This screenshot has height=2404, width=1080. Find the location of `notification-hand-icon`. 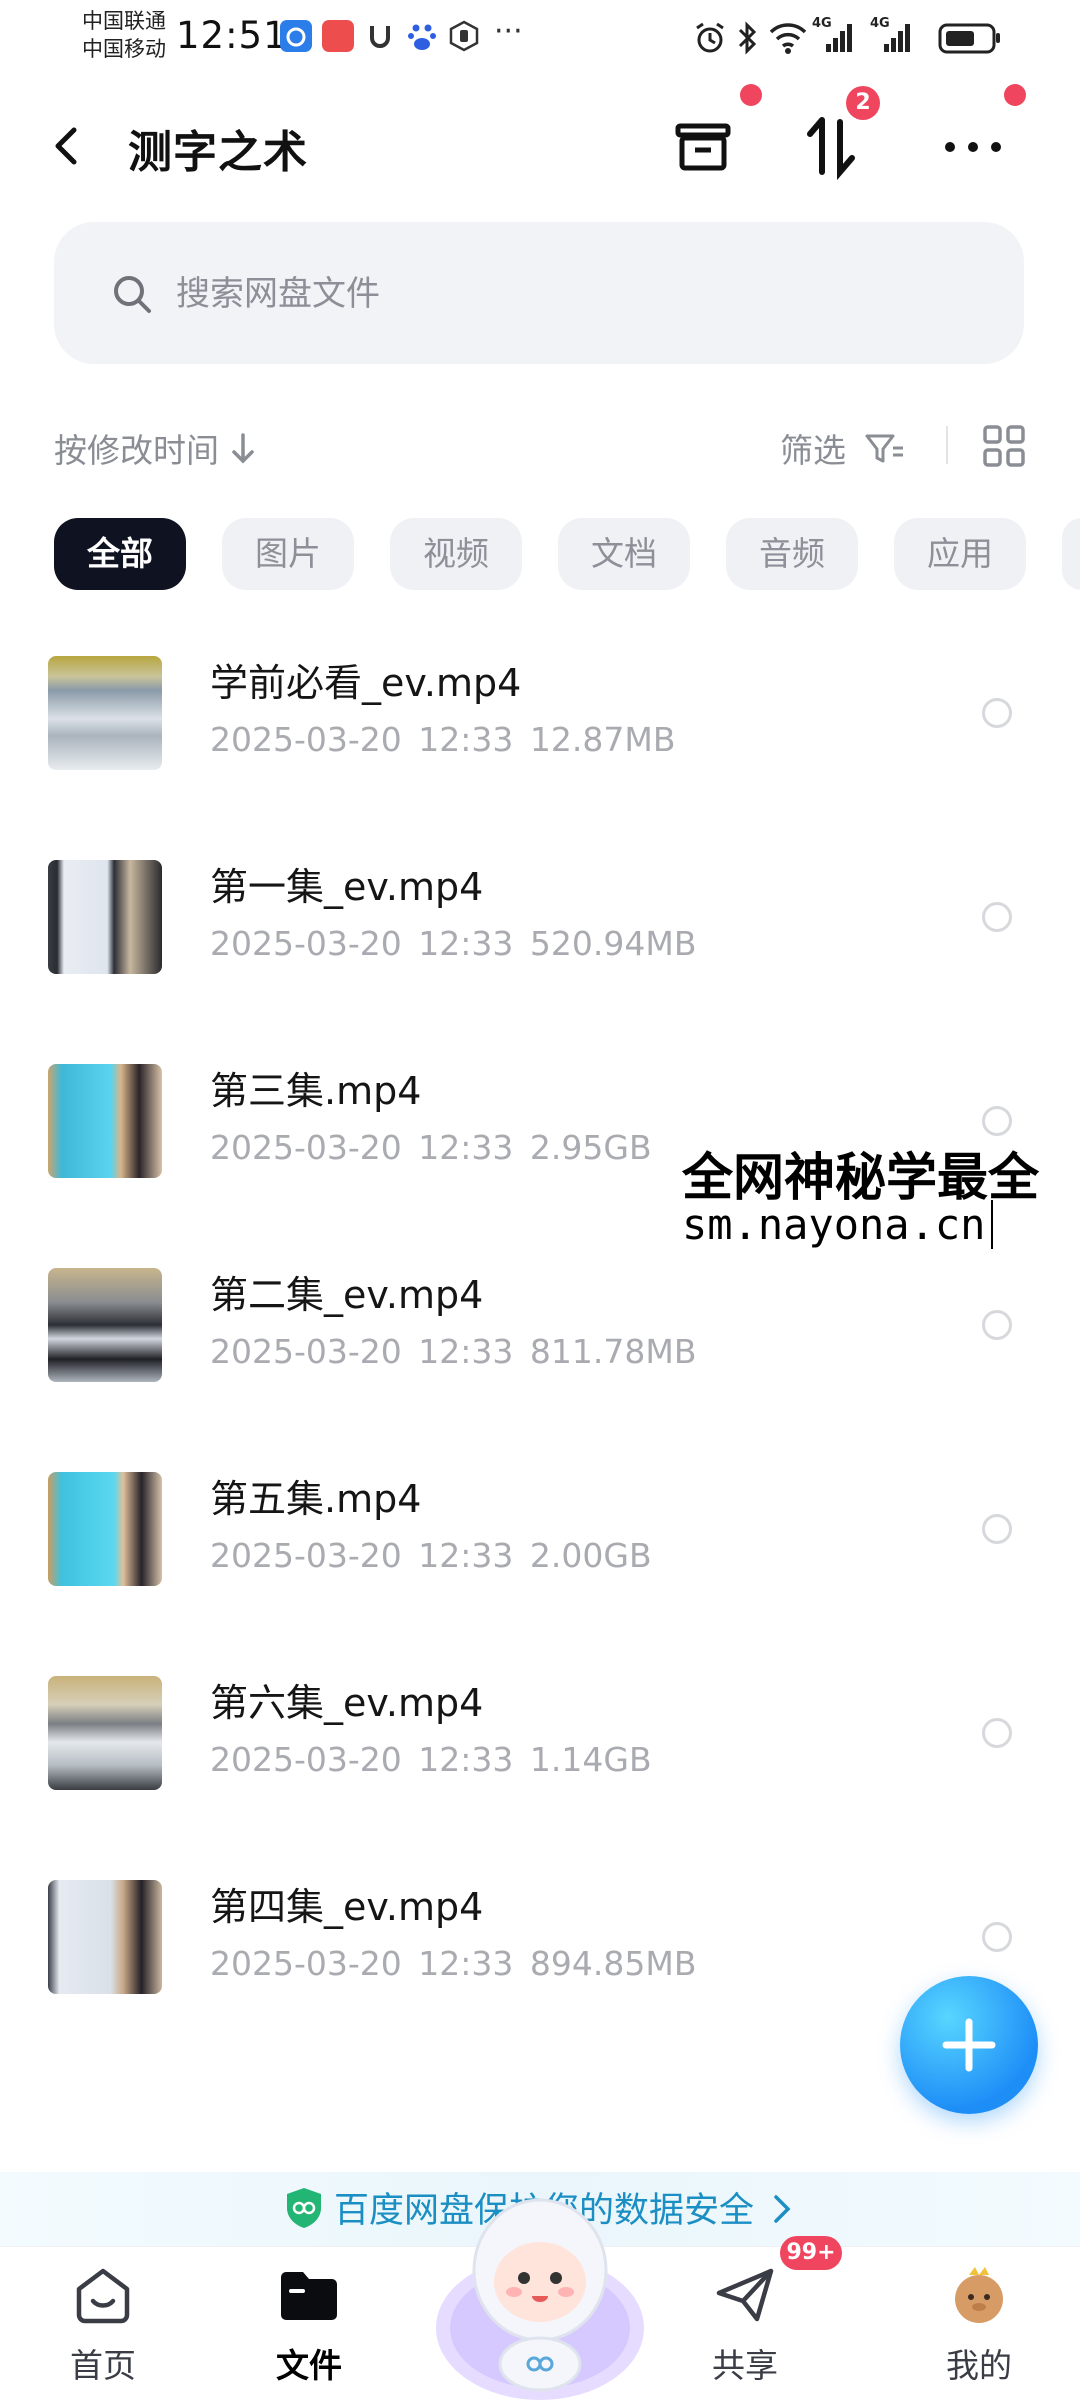

notification-hand-icon is located at coordinates (464, 36).